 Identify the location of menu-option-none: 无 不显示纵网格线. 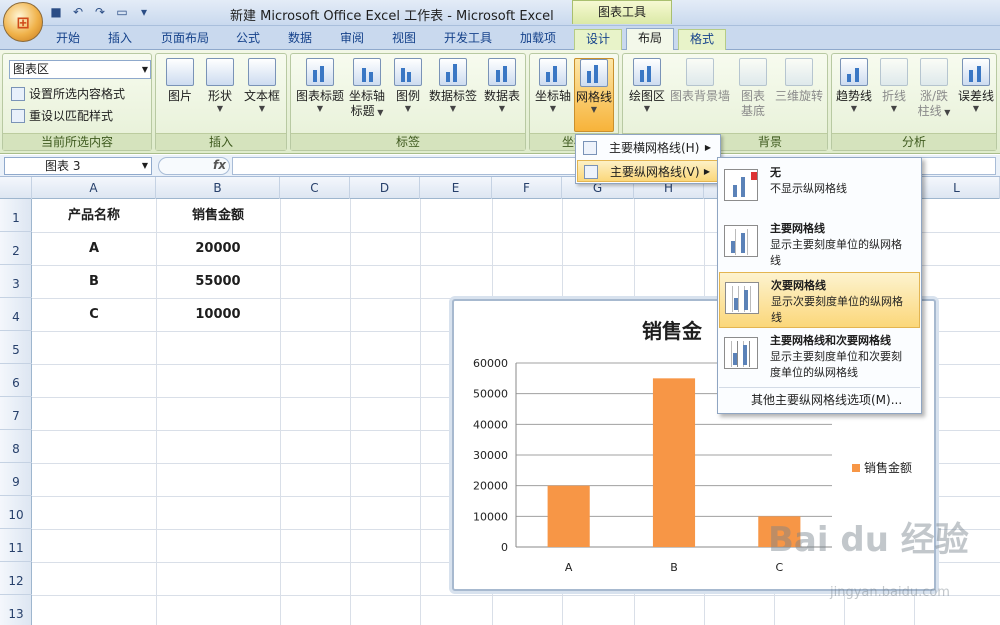
(819, 188).